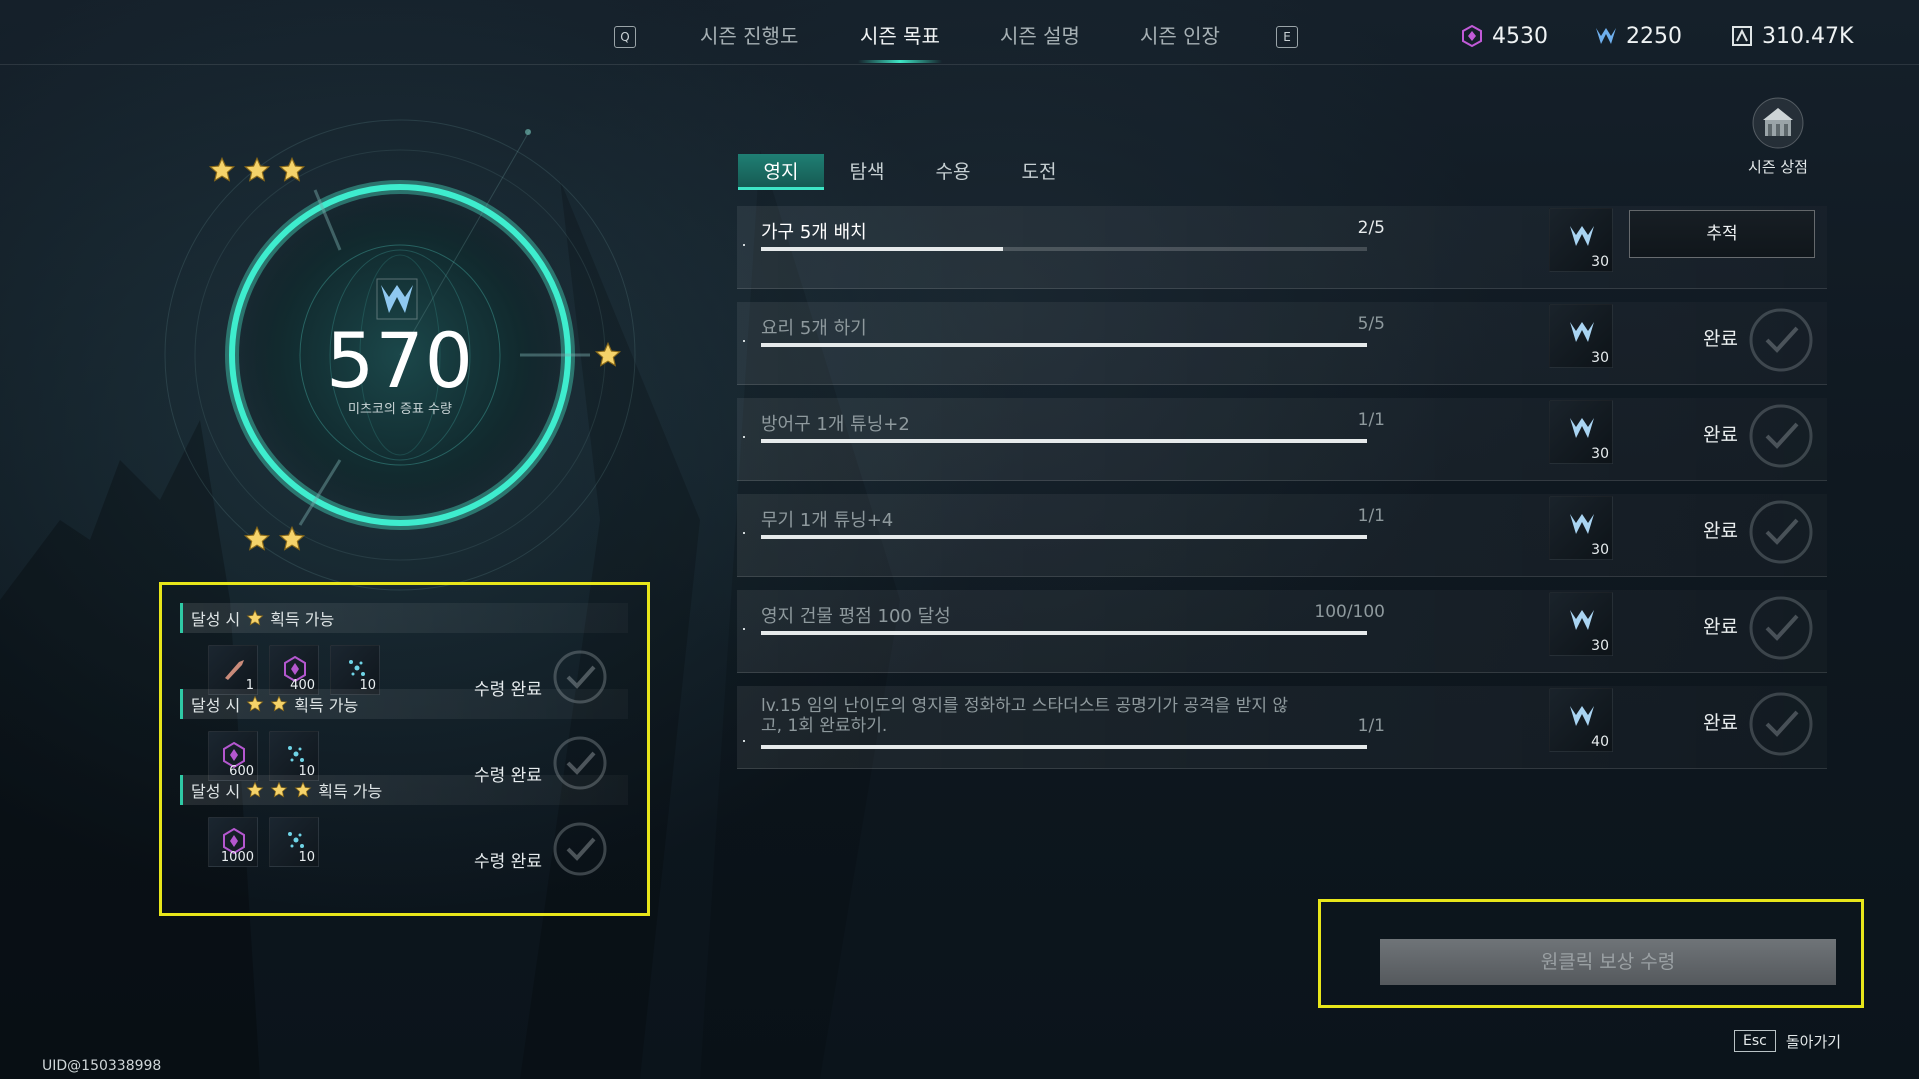 Image resolution: width=1919 pixels, height=1079 pixels. I want to click on score-value: 570, so click(400, 360).